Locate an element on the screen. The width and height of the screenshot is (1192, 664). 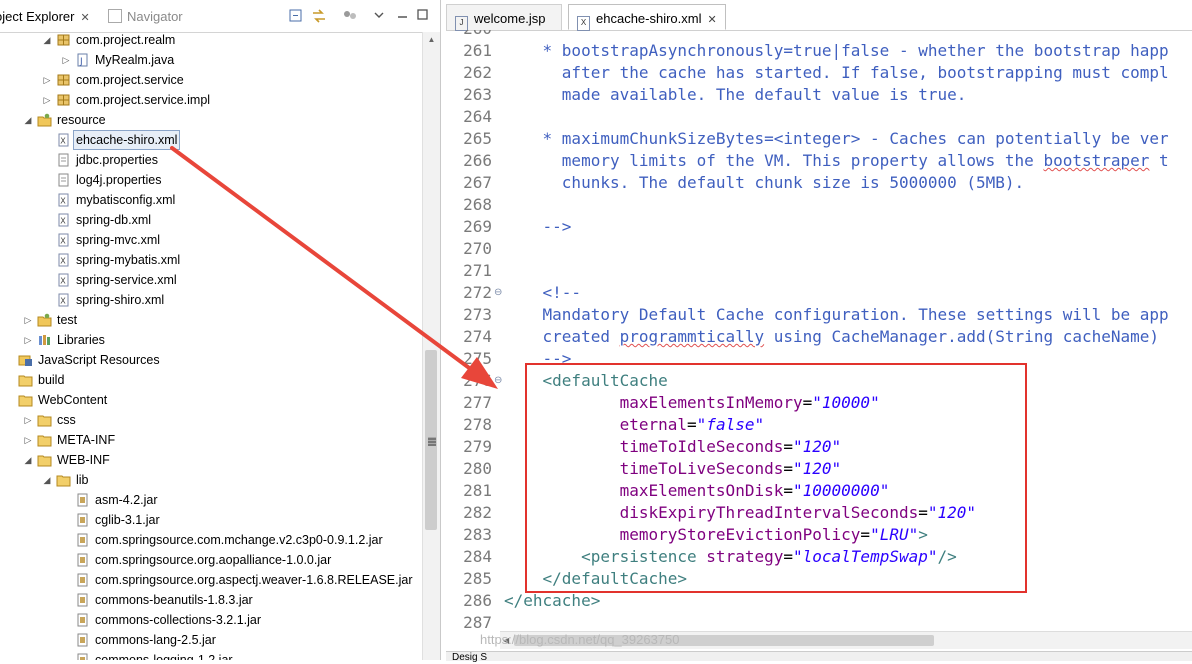
watermark-text: https://blog.csdn.net/qq_39263750 is located at coordinates (580, 639).